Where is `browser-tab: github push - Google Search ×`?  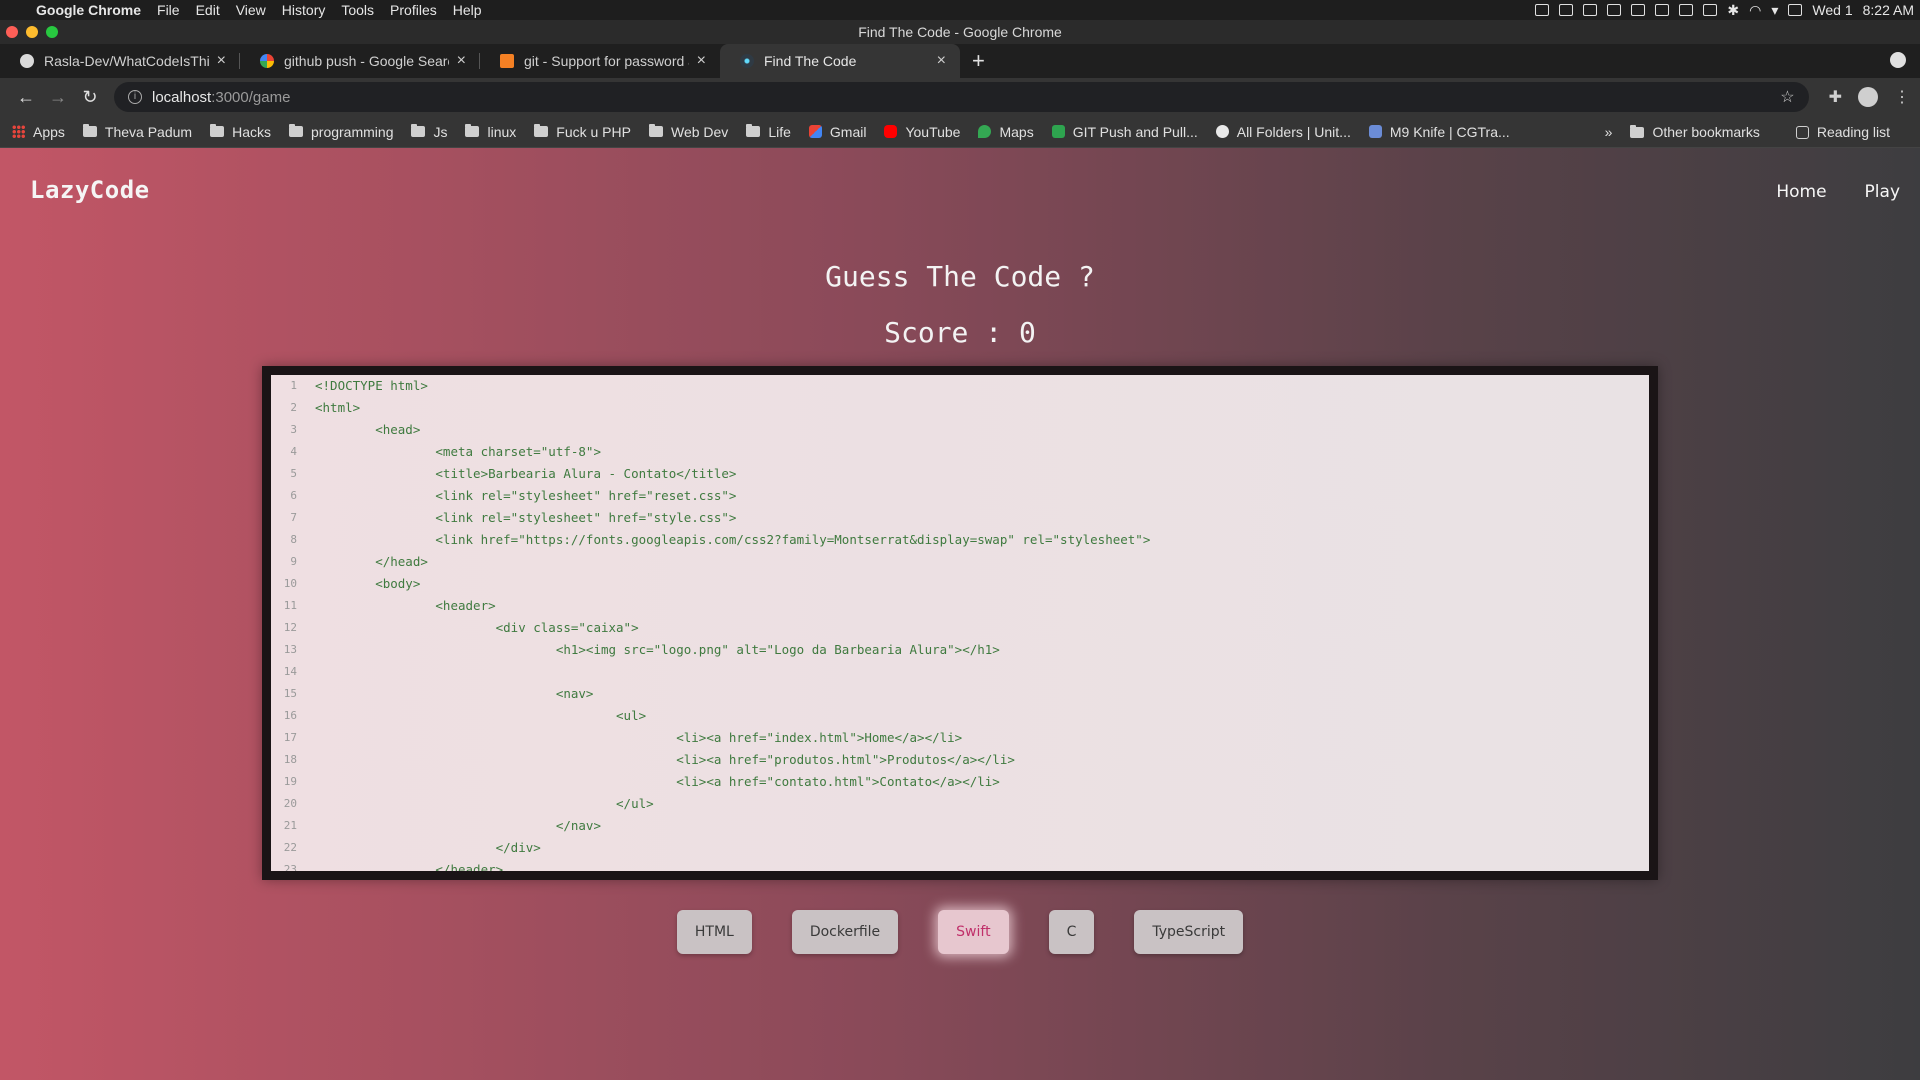 browser-tab: github push - Google Search × is located at coordinates (360, 61).